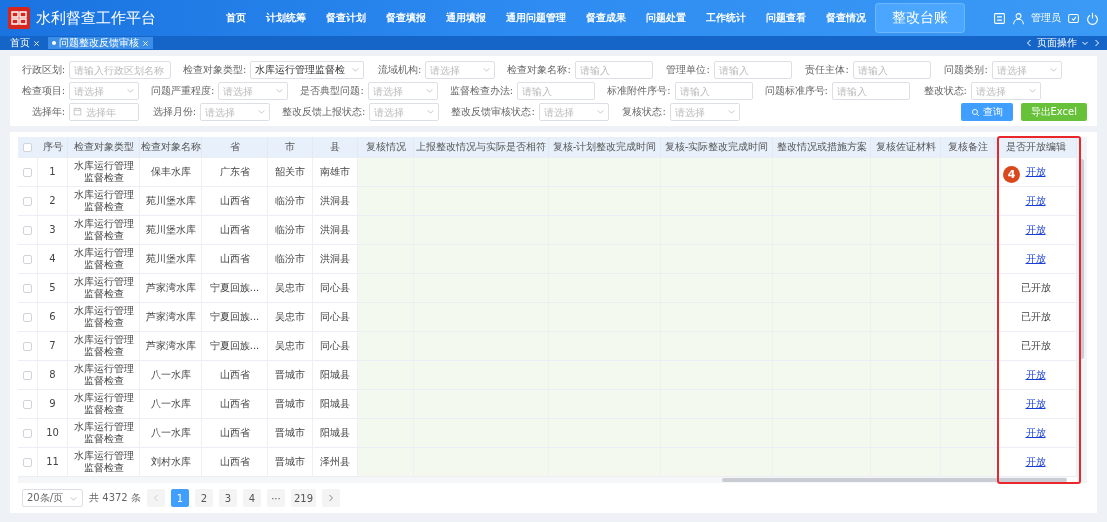  I want to click on nav-item: 计划统筹, so click(286, 18).